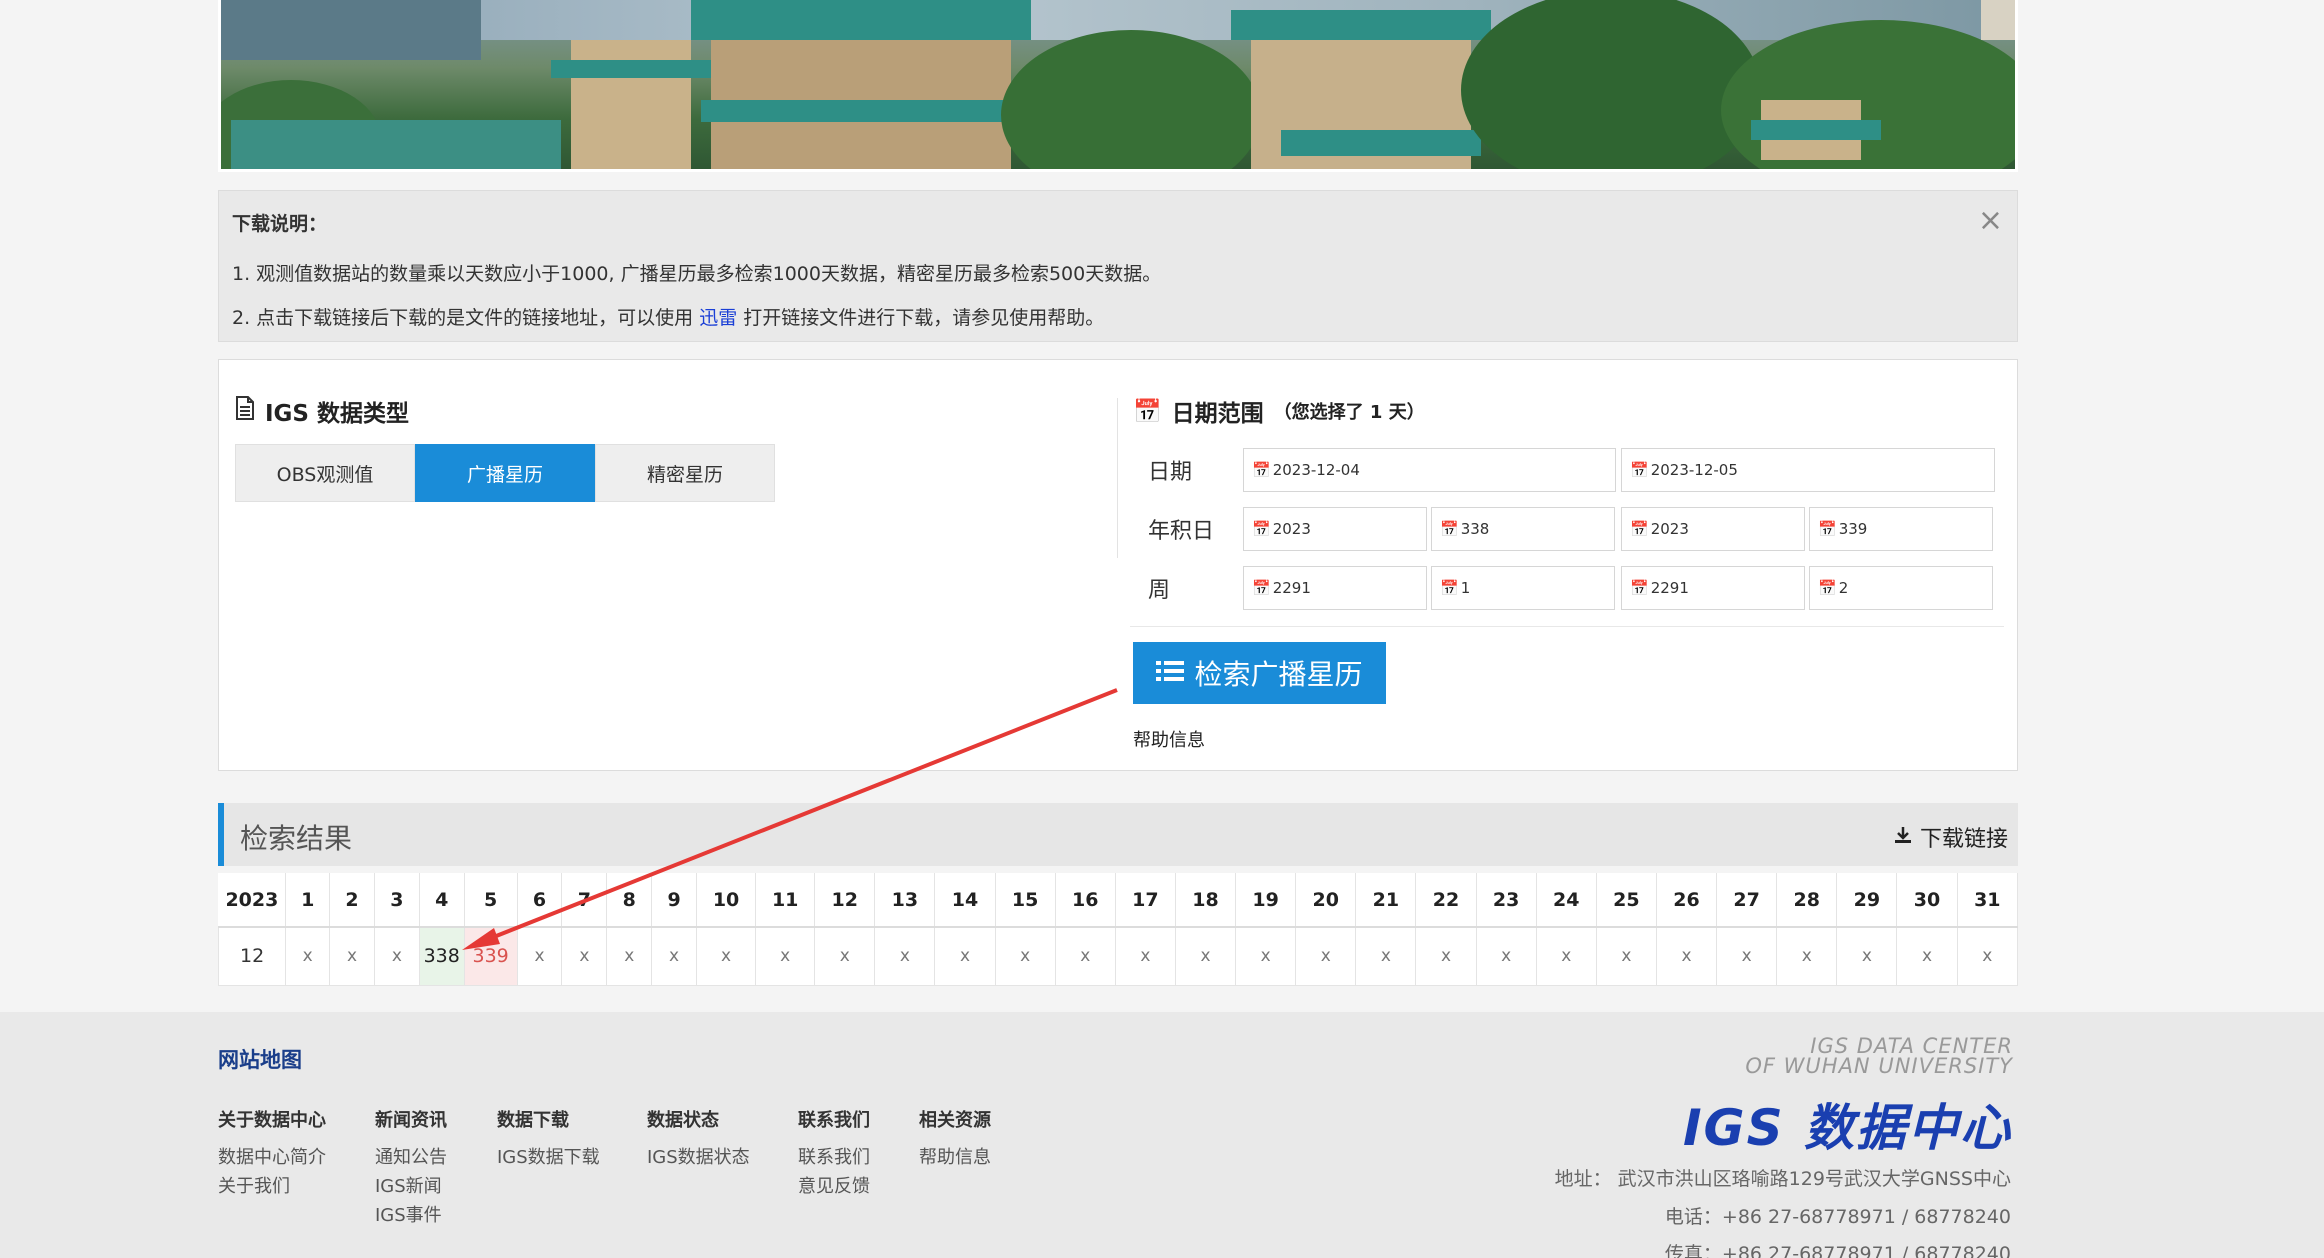 This screenshot has width=2324, height=1258. What do you see at coordinates (834, 1157) in the screenshot?
I see `footer-link: 联系我们` at bounding box center [834, 1157].